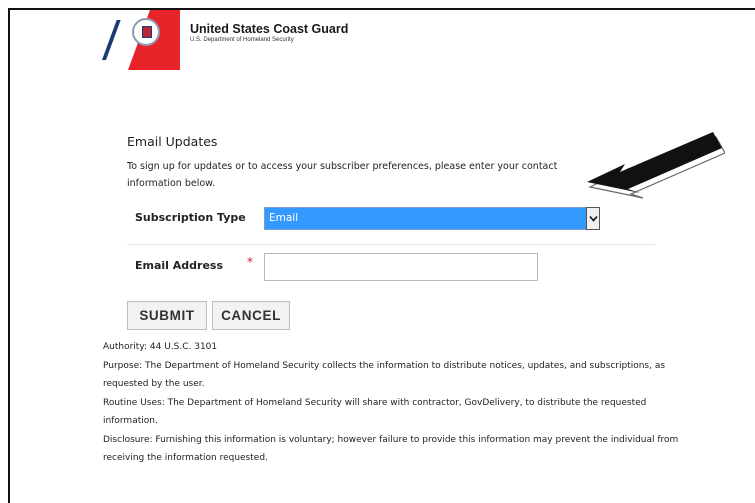  What do you see at coordinates (167, 315) in the screenshot?
I see `submit-button: SUBMIT` at bounding box center [167, 315].